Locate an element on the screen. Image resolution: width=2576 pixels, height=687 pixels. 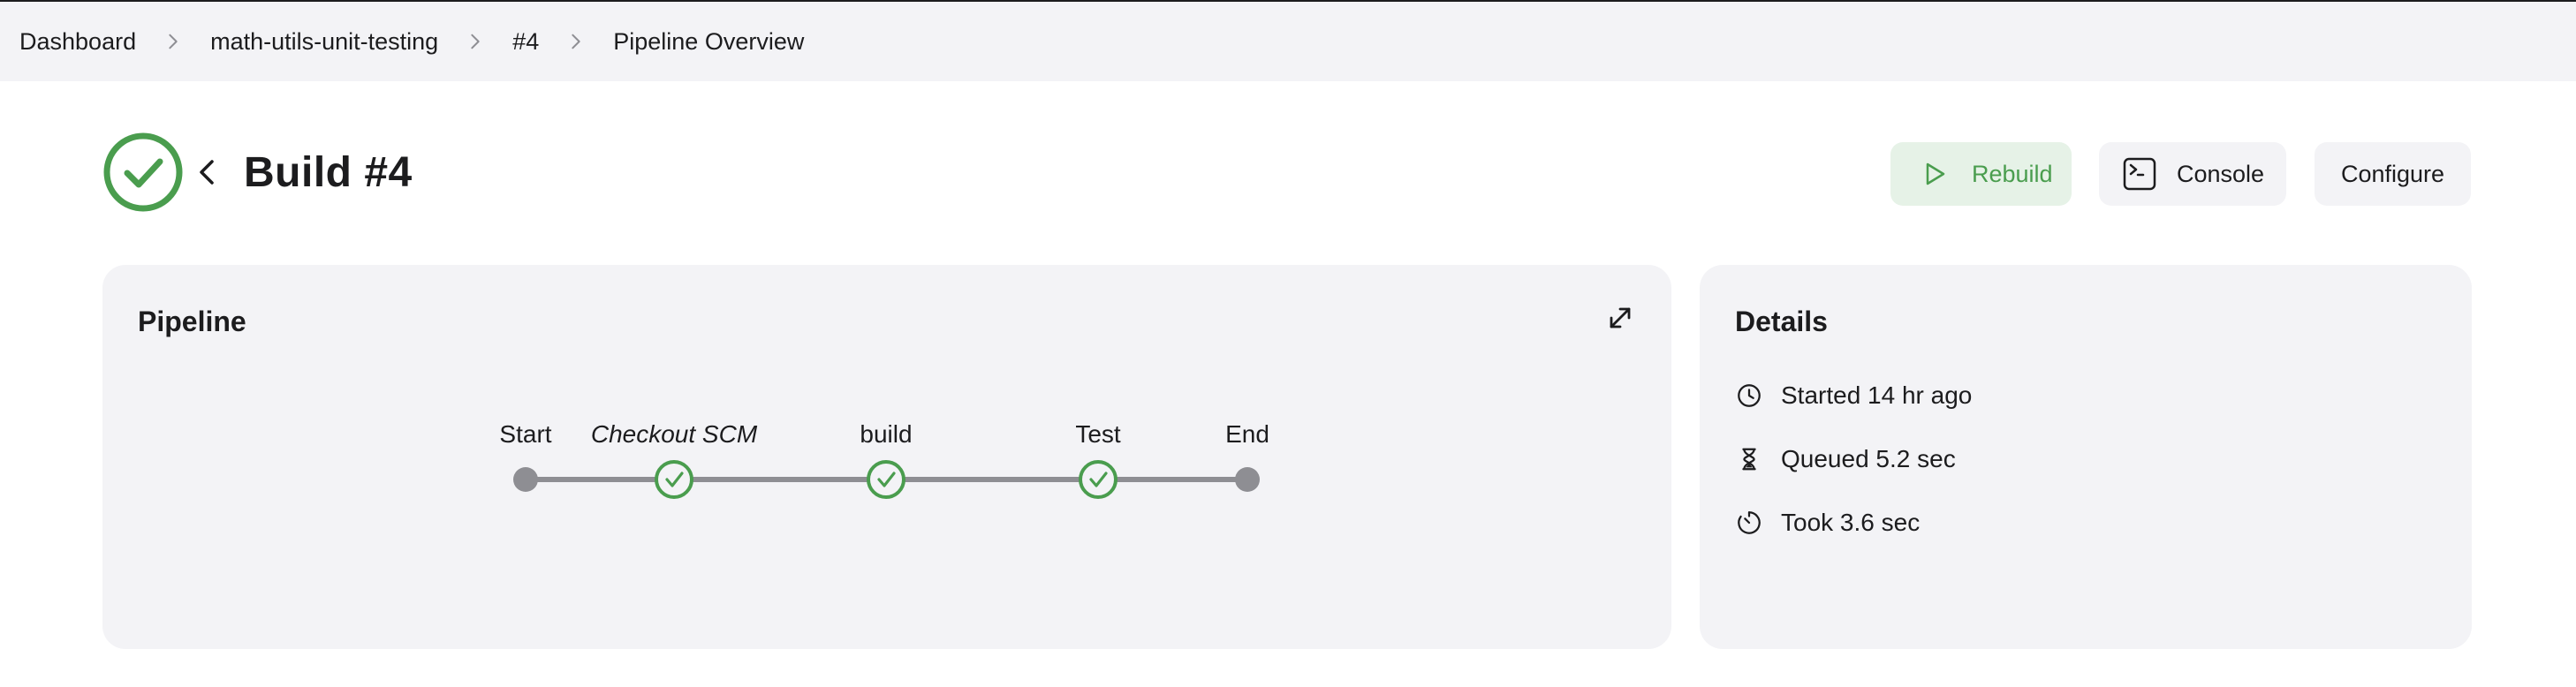
detail-queued: Queued 5.2 sec is located at coordinates (1846, 459).